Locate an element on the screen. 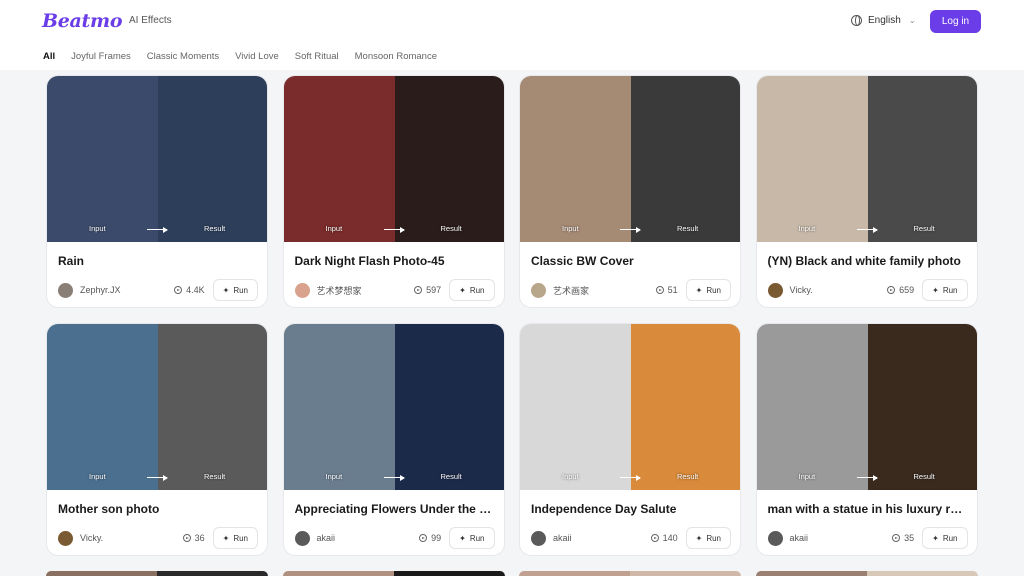  tab-vivid-love: Vivid Love is located at coordinates (257, 56).